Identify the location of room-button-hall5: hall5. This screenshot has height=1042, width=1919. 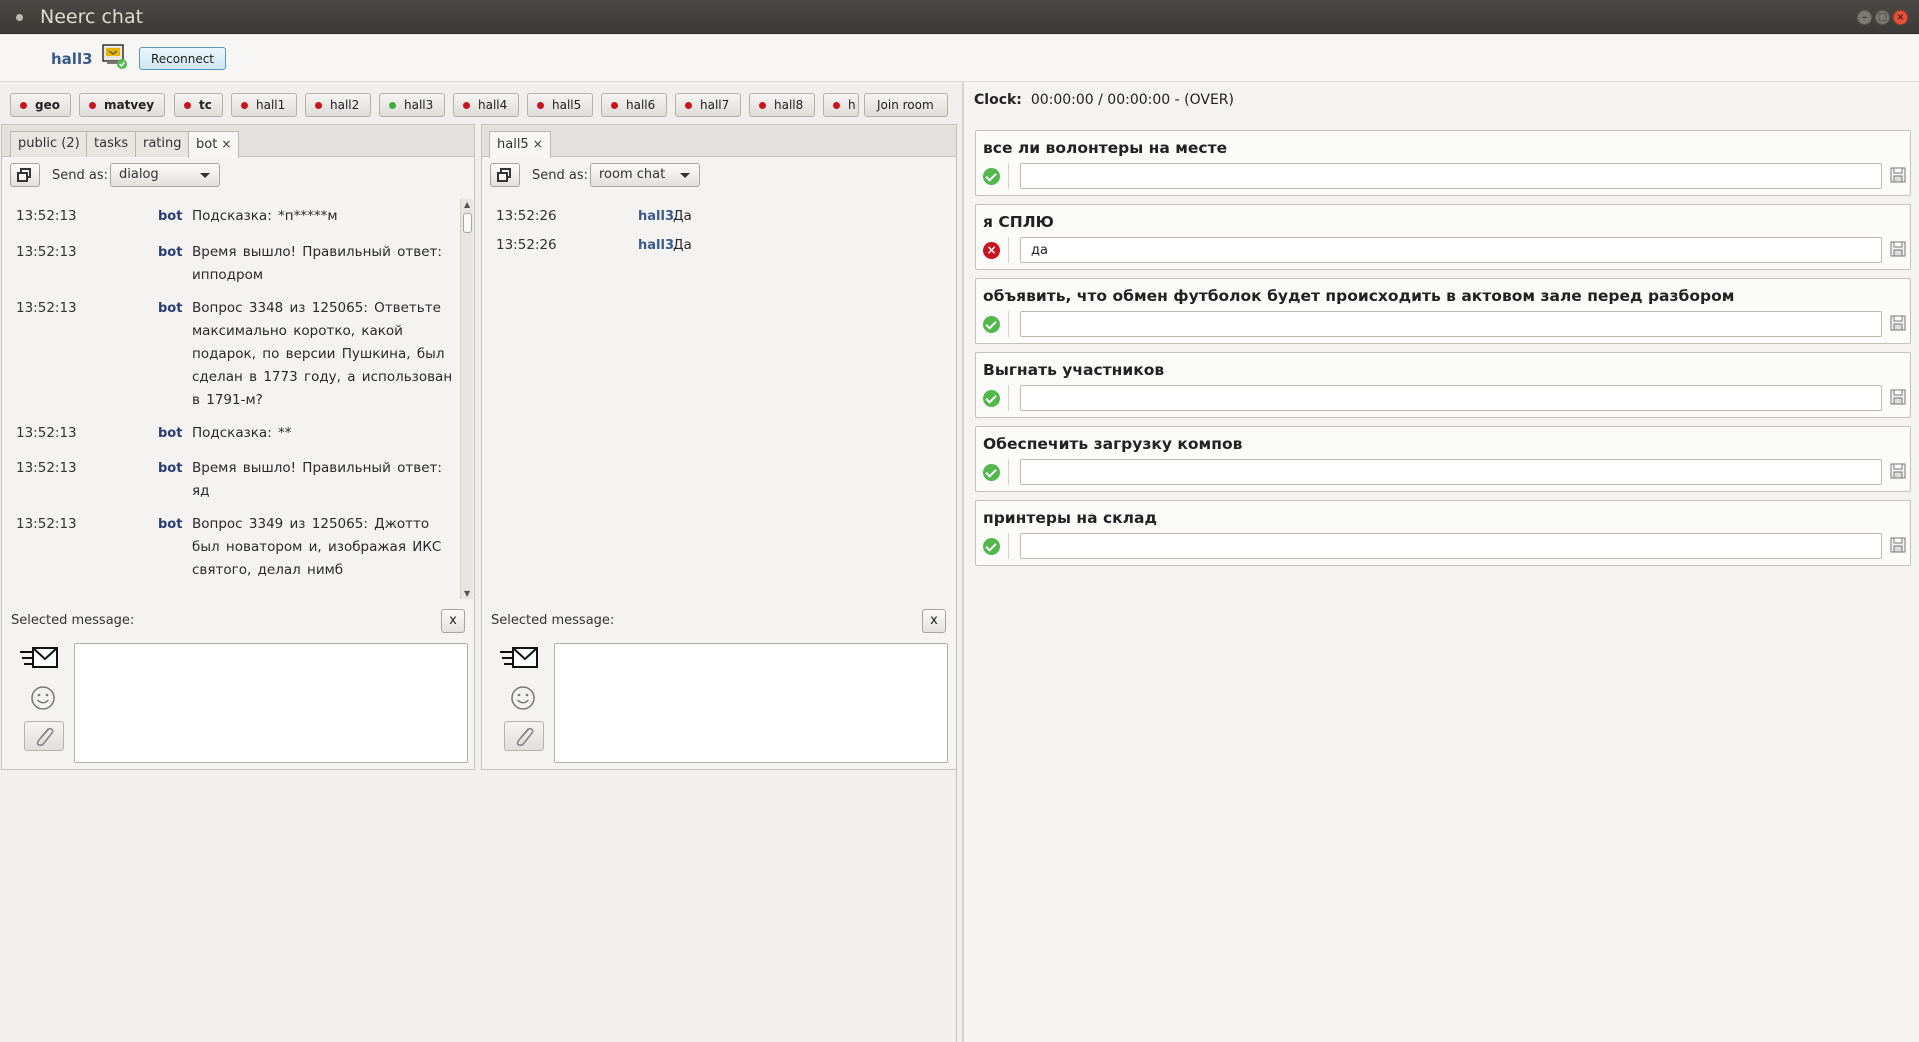
(560, 105).